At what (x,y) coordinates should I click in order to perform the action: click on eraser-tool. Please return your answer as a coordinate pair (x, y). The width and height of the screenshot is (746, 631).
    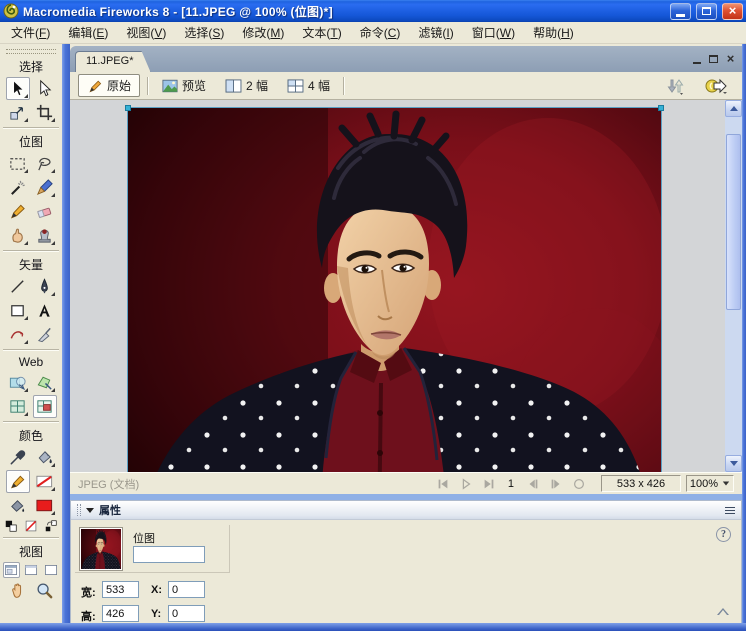
    Looking at the image, I should click on (45, 211).